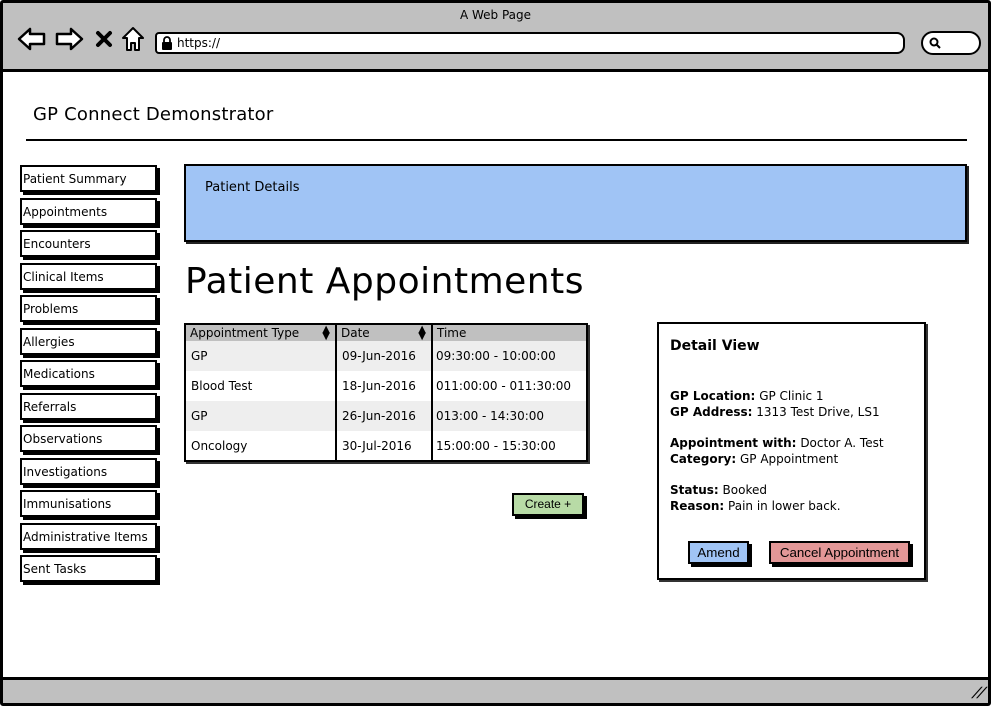 Image resolution: width=991 pixels, height=706 pixels. What do you see at coordinates (88, 406) in the screenshot?
I see `sidebar-item-referrals: Referrals` at bounding box center [88, 406].